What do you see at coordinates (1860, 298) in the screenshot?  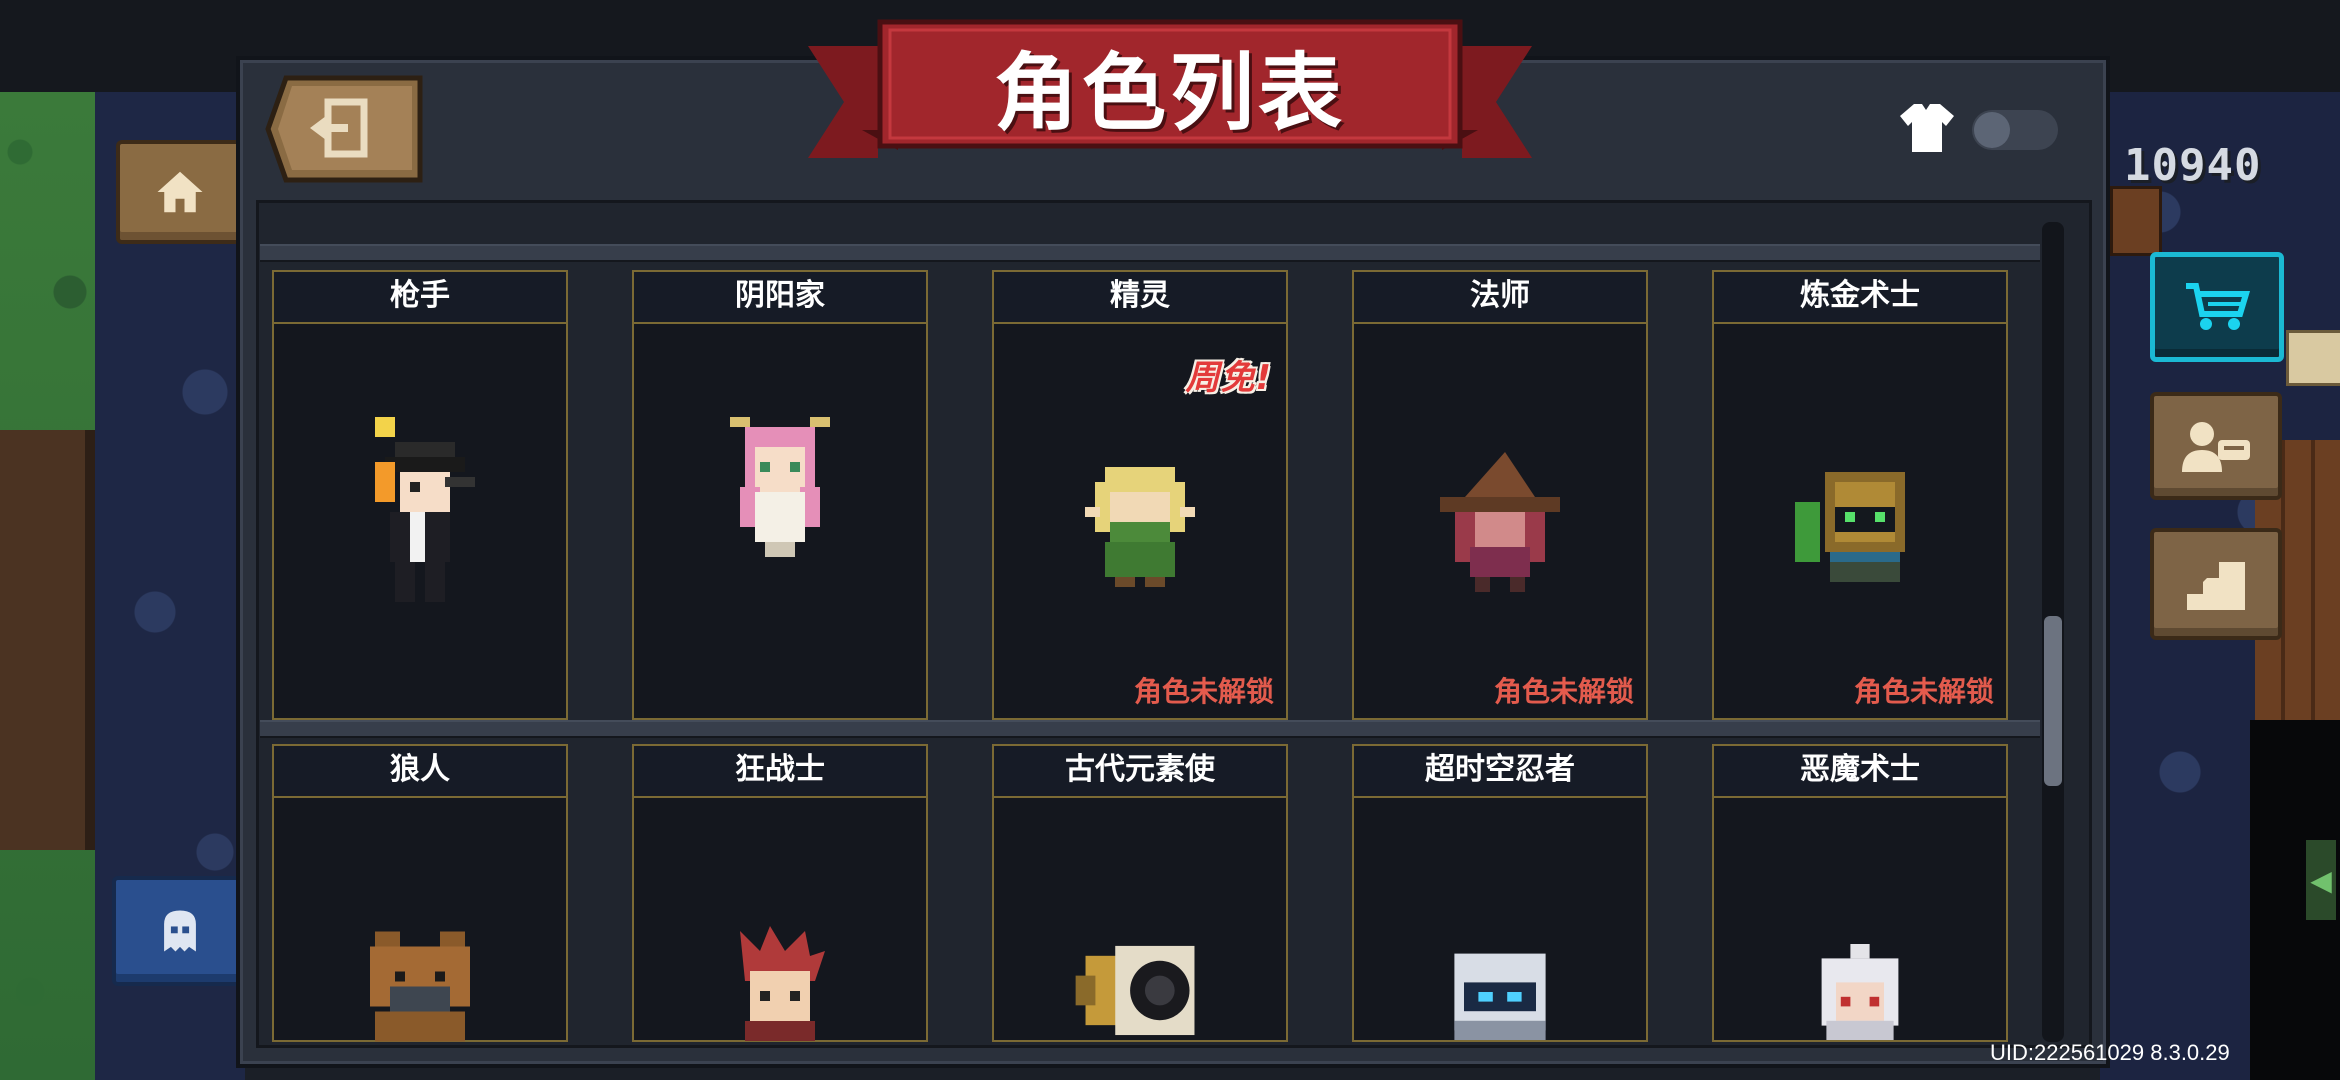 I see `character-name: 炼金术士` at bounding box center [1860, 298].